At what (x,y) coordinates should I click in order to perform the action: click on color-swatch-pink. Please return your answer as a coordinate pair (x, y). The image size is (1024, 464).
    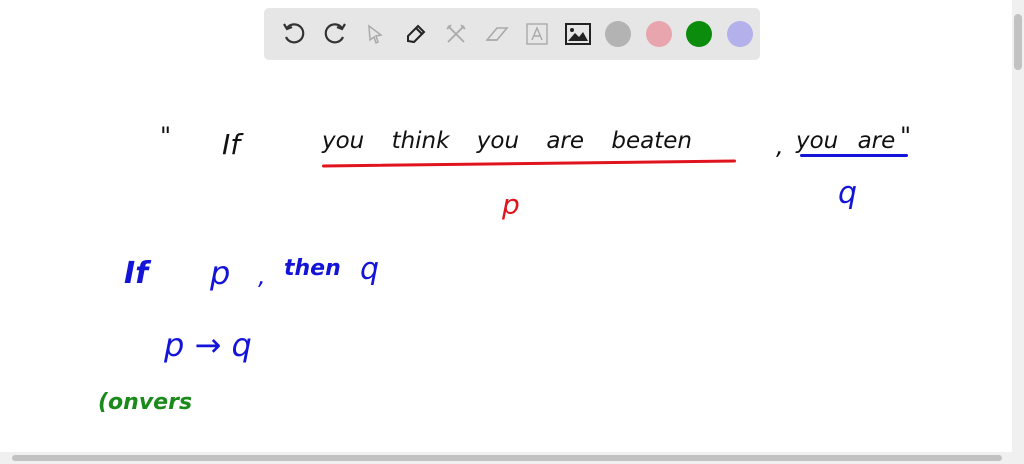
    Looking at the image, I should click on (658, 34).